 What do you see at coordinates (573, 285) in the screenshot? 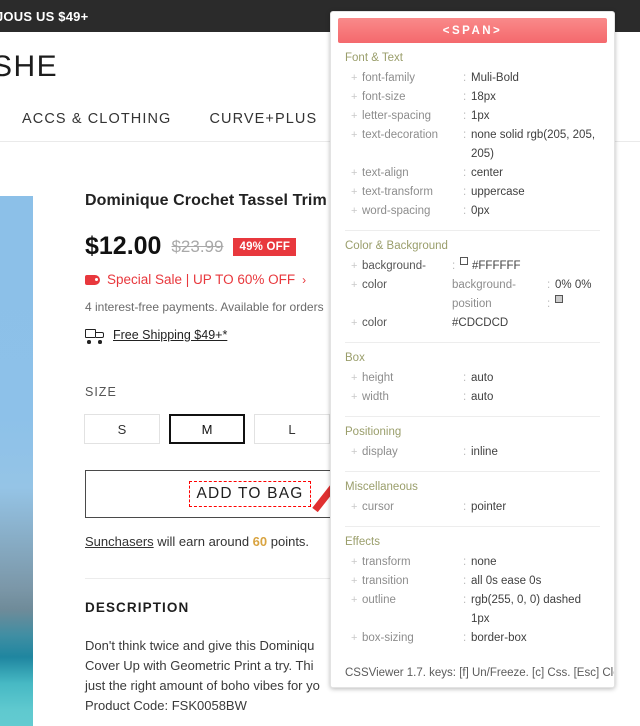
I see `property-value: 0% 0%` at bounding box center [573, 285].